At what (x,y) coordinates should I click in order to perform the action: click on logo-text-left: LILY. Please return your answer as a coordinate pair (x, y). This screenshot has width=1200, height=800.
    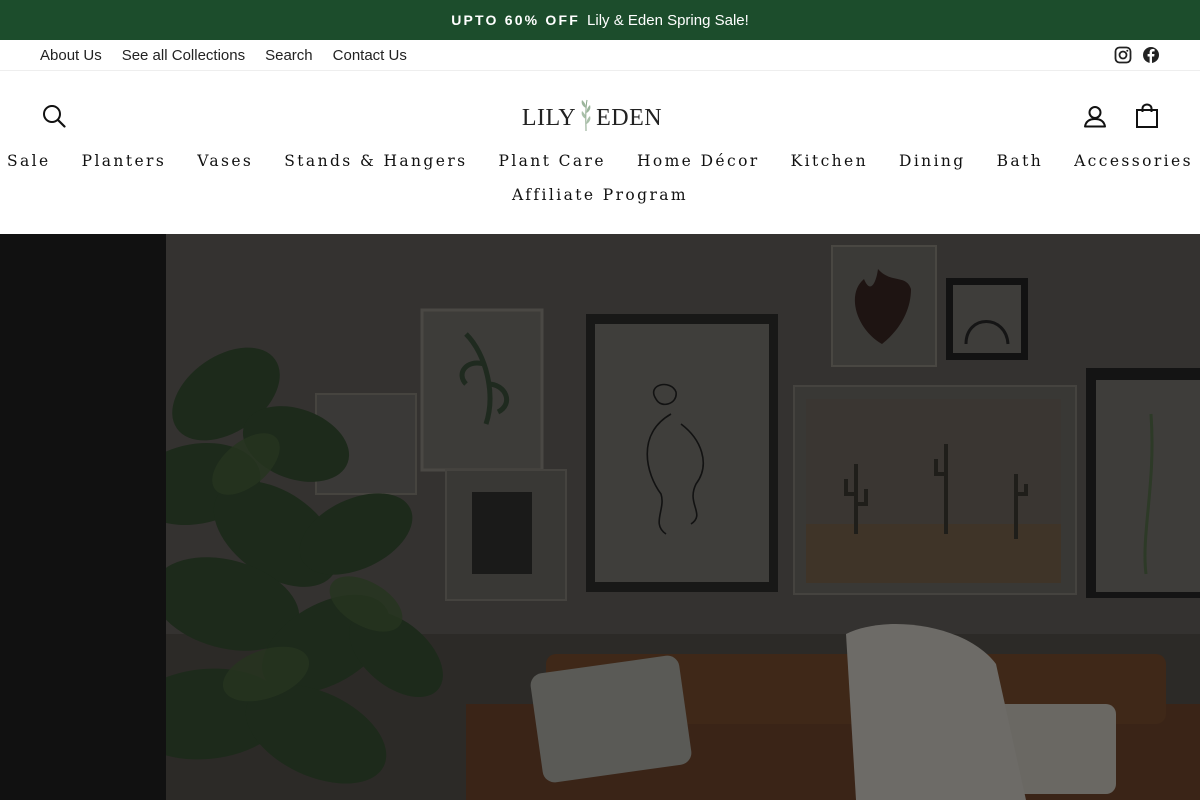
    Looking at the image, I should click on (549, 117).